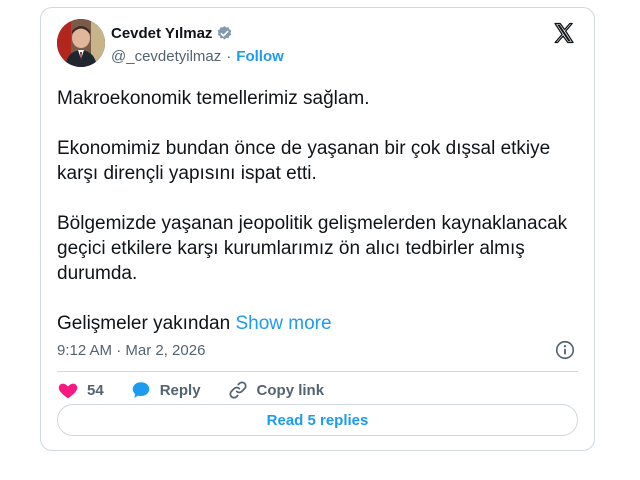 This screenshot has height=480, width=640. What do you see at coordinates (224, 33) in the screenshot?
I see `verified-badge-icon` at bounding box center [224, 33].